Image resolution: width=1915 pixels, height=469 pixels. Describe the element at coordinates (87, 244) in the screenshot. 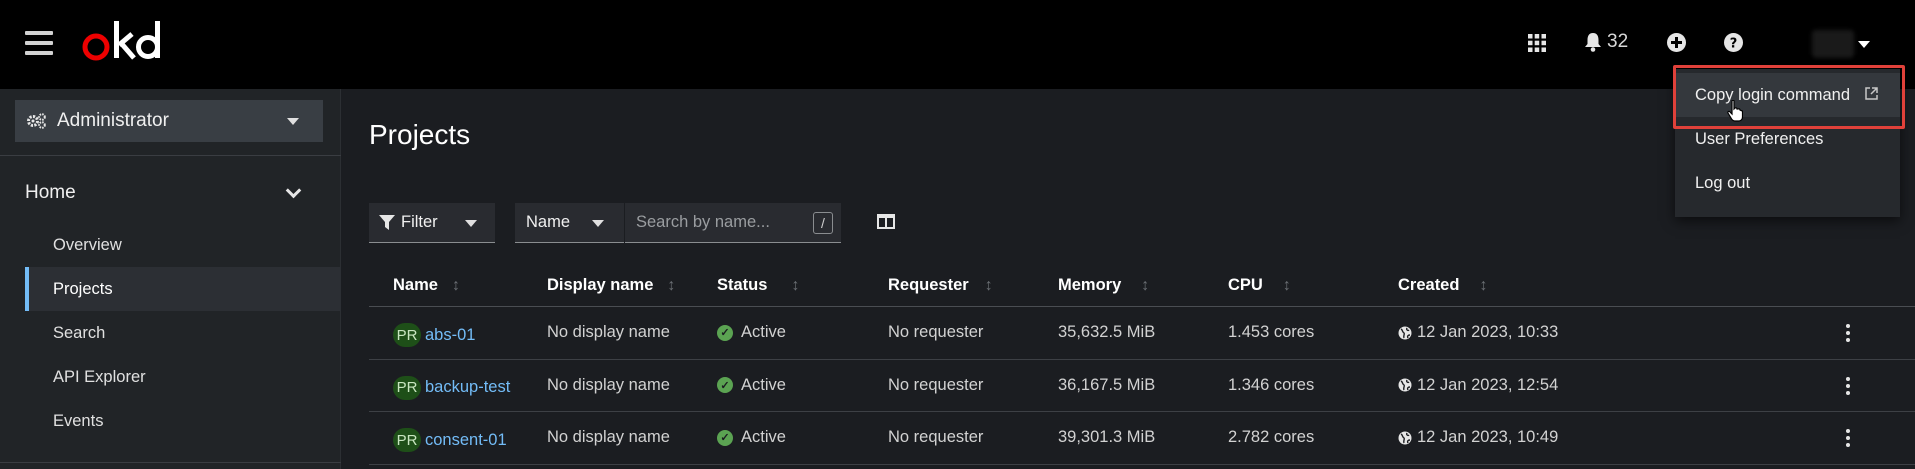

I see `sidebar-item-label: Overview` at that location.